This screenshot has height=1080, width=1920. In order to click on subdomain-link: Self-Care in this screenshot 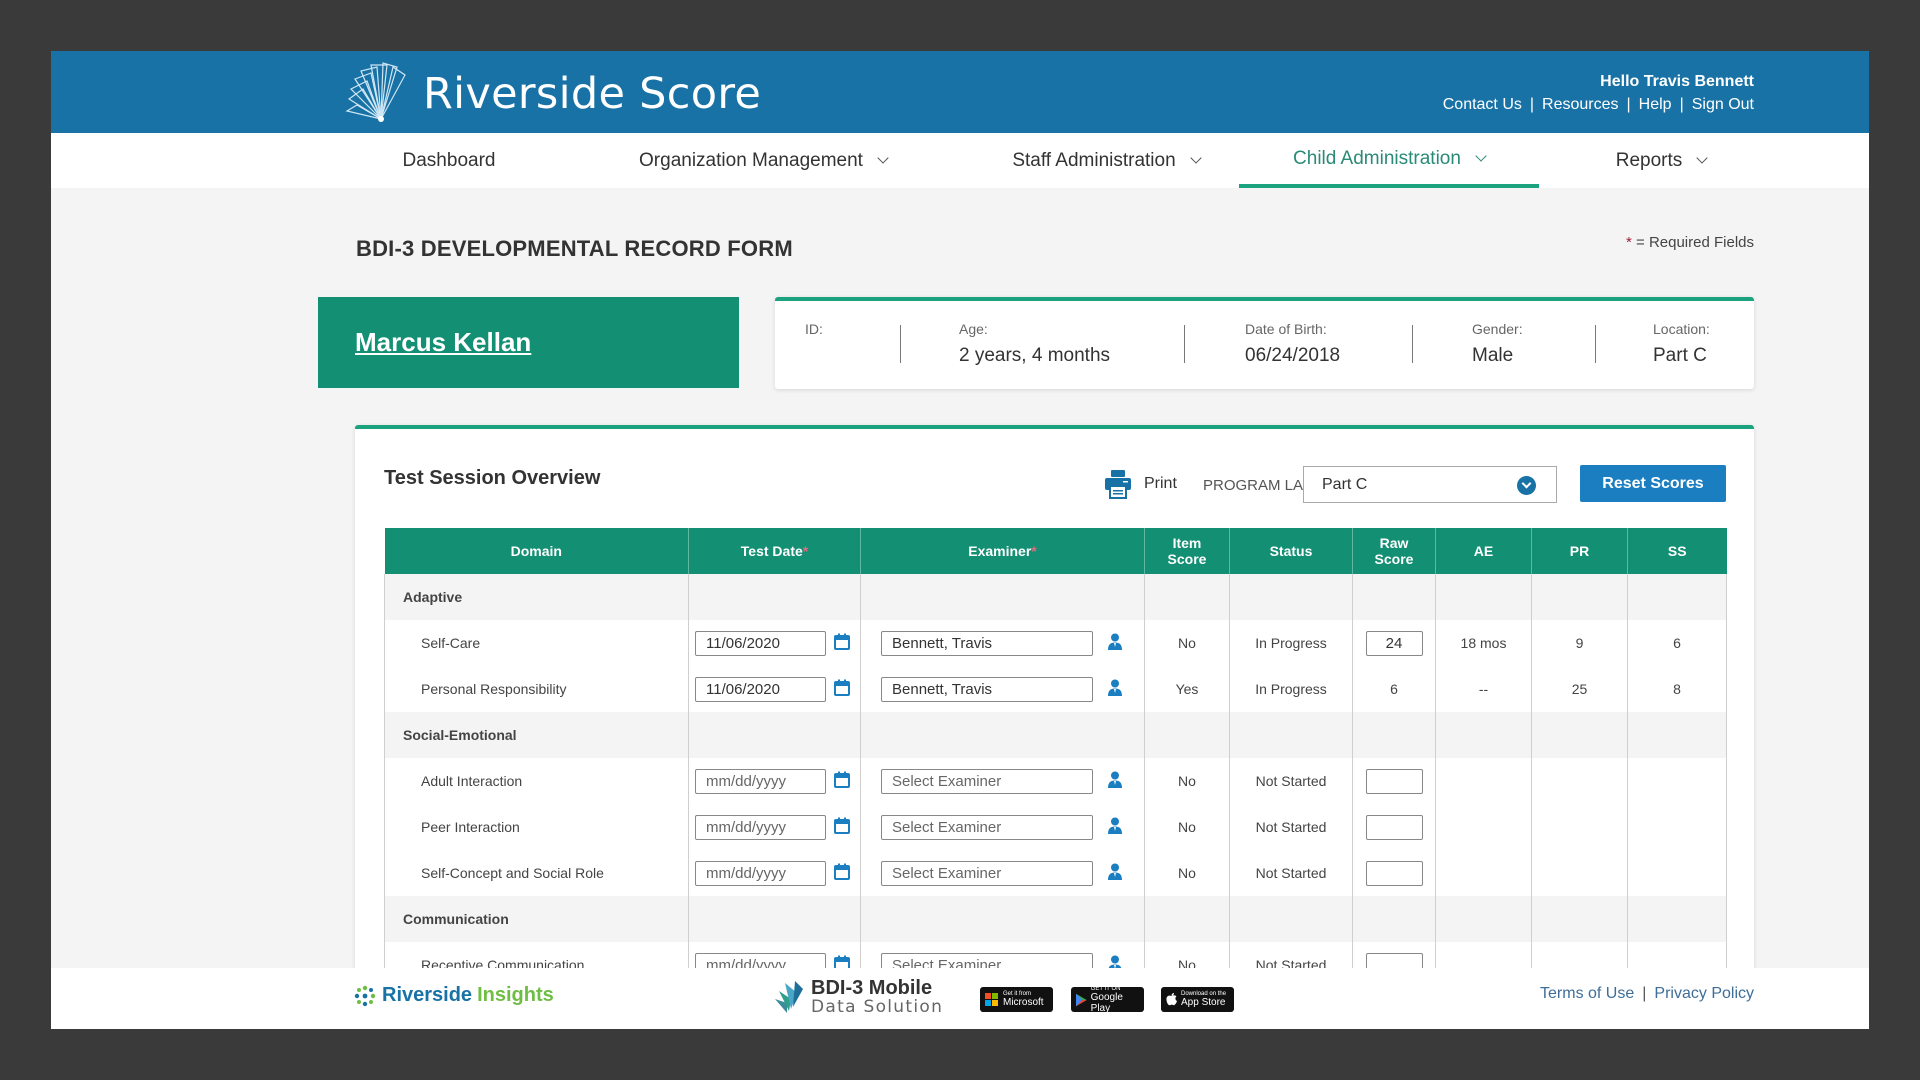, I will do `click(536, 643)`.